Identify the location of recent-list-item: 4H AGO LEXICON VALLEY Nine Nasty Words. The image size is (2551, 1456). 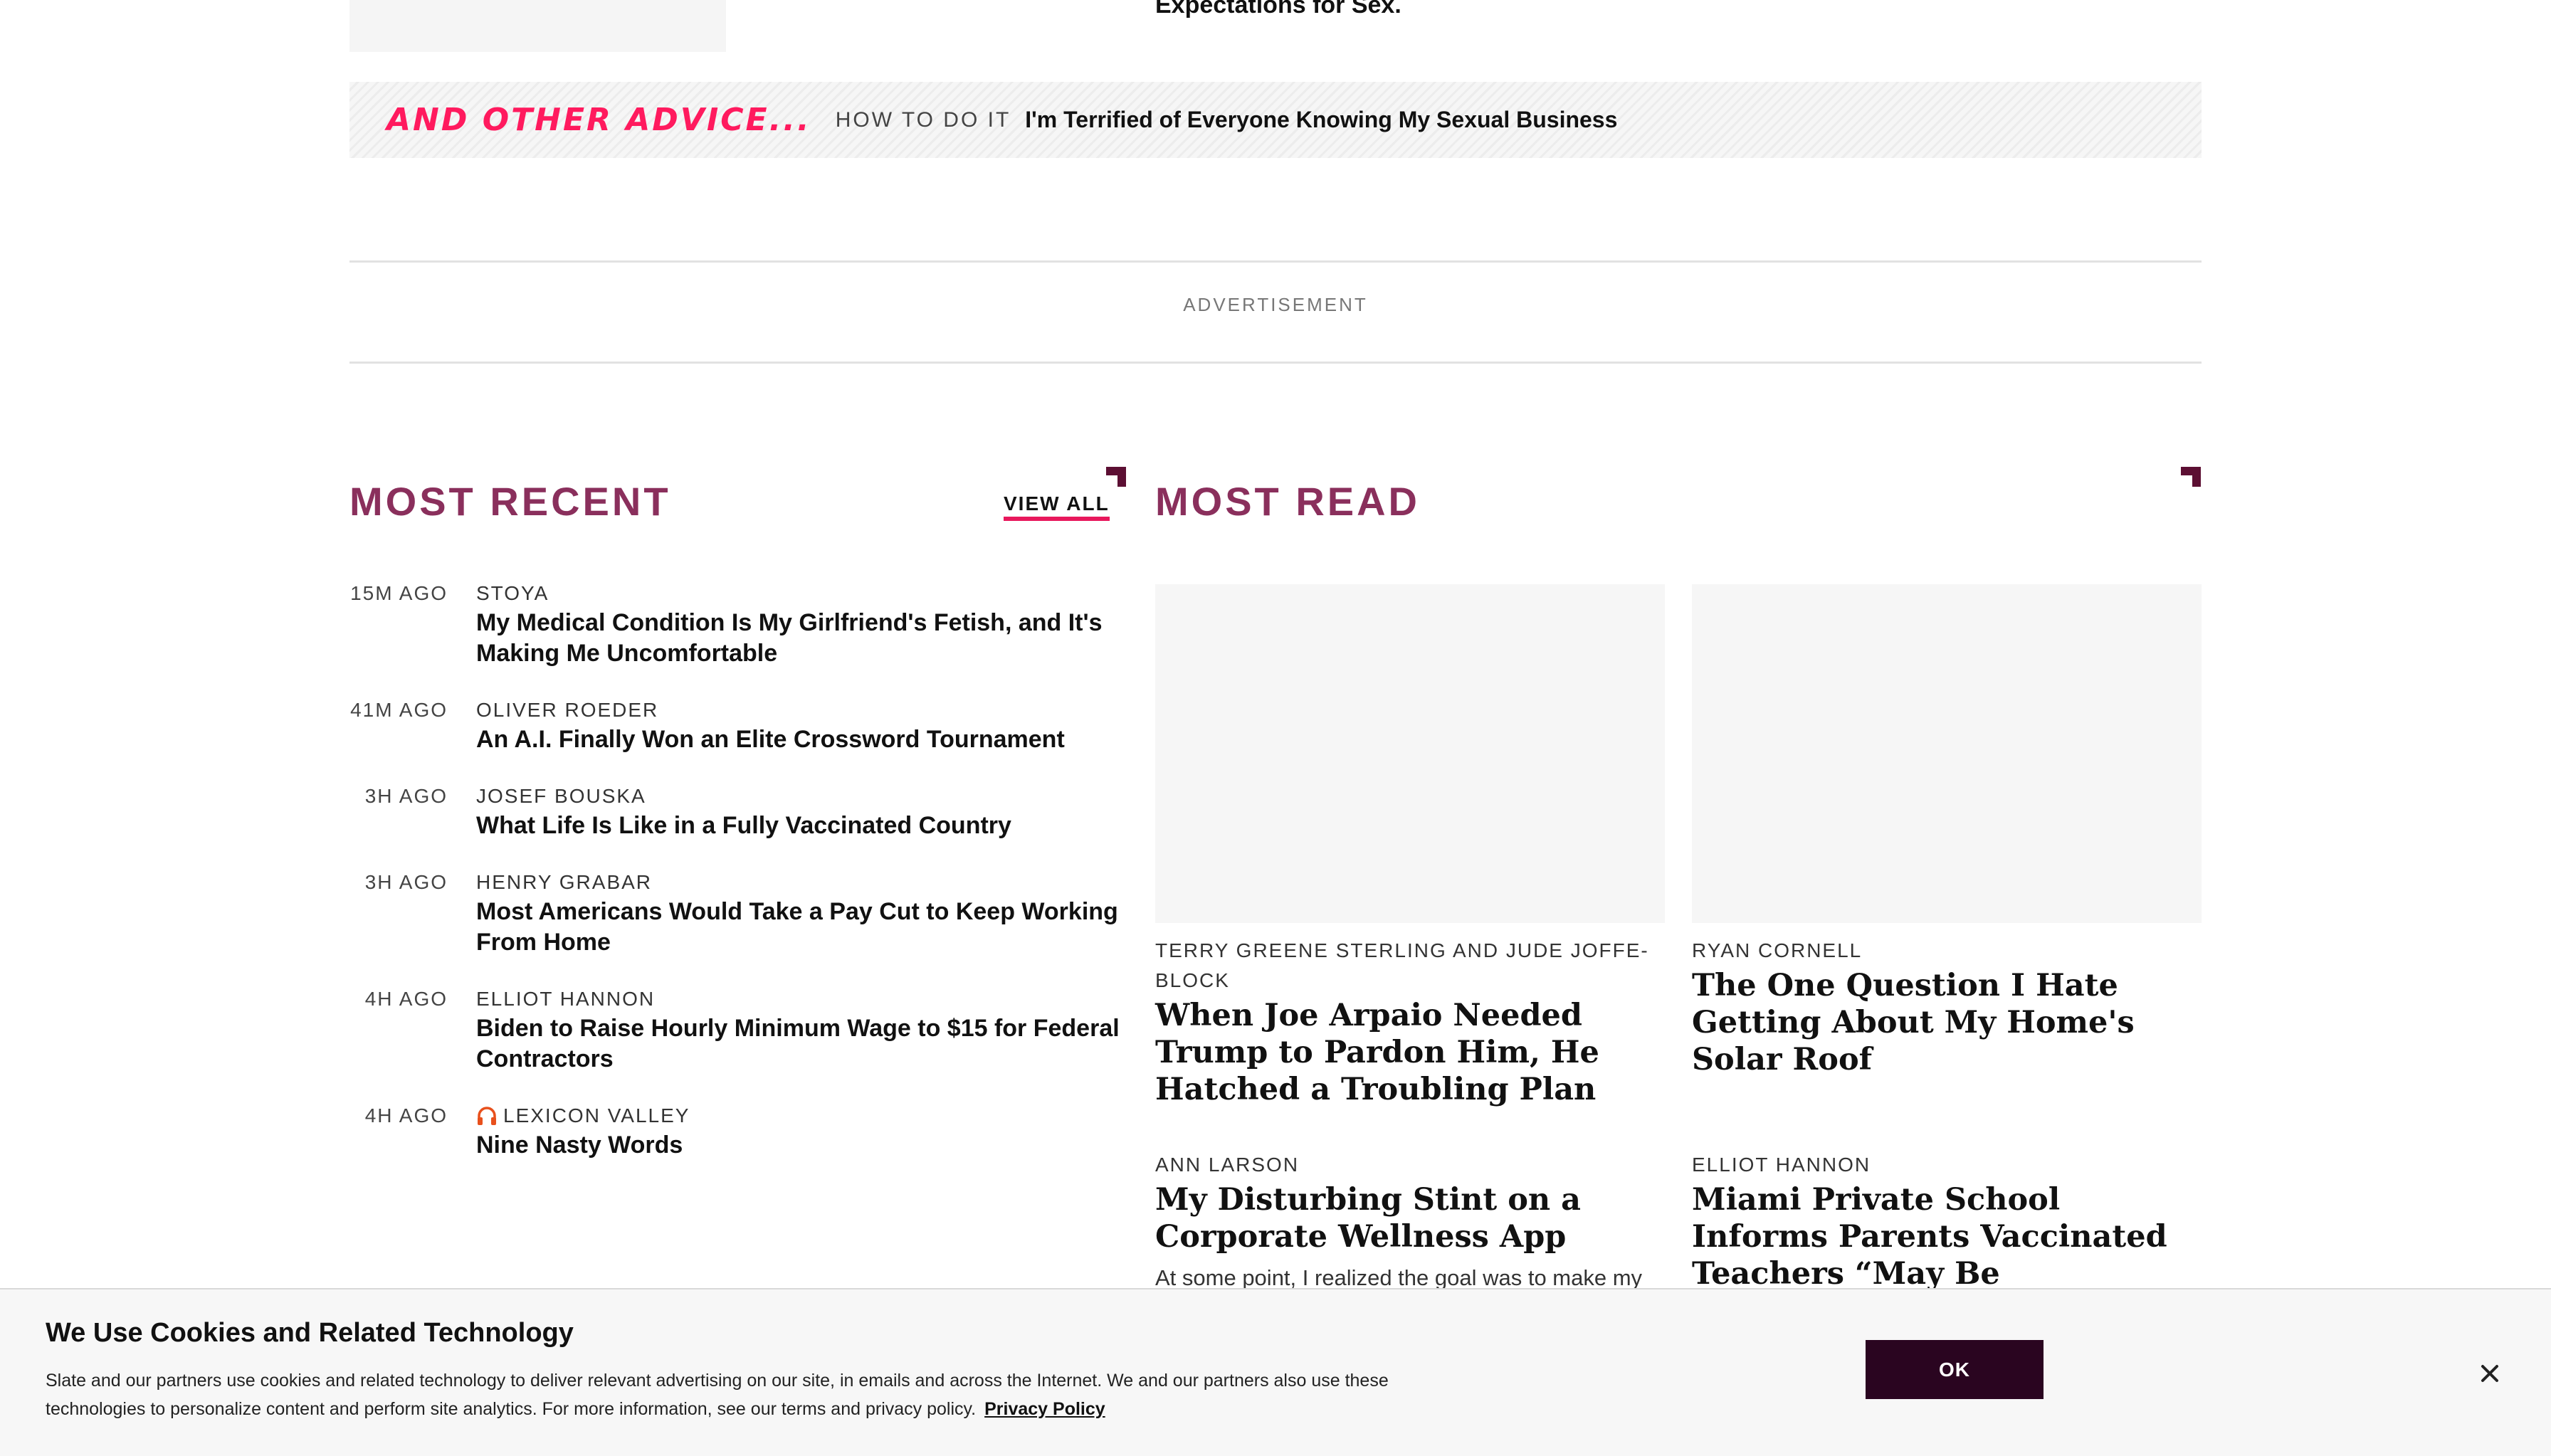
(733, 1140).